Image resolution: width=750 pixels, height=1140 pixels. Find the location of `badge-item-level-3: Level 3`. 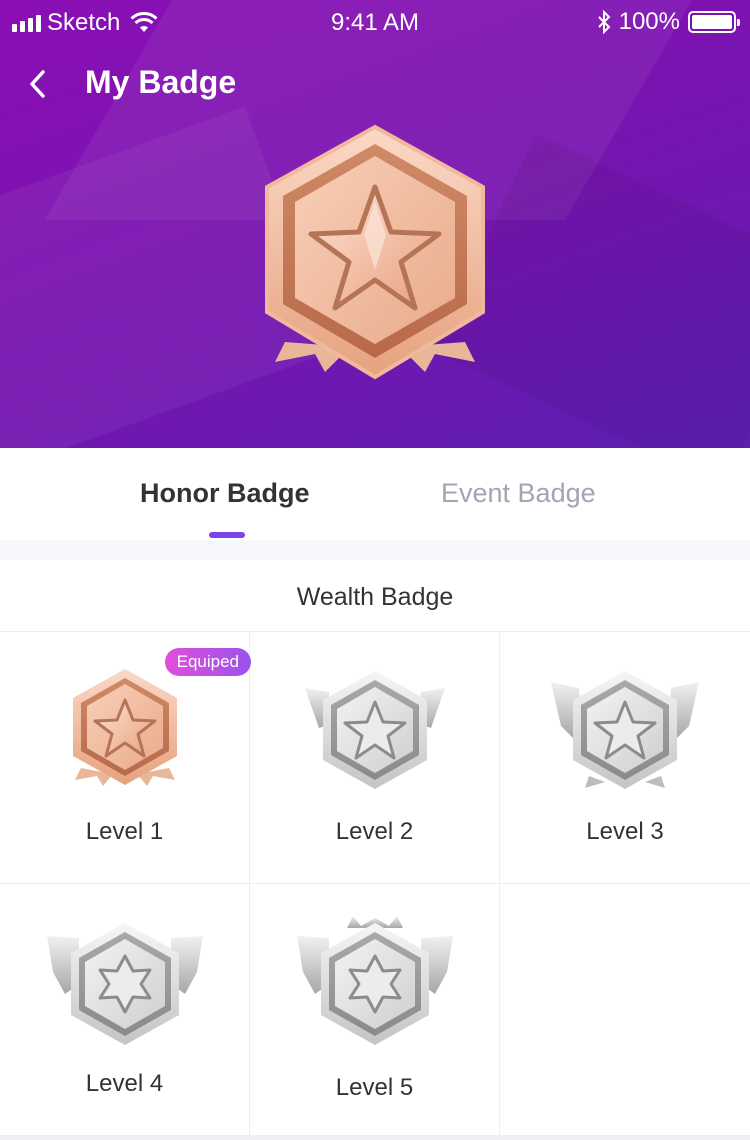

badge-item-level-3: Level 3 is located at coordinates (625, 758).